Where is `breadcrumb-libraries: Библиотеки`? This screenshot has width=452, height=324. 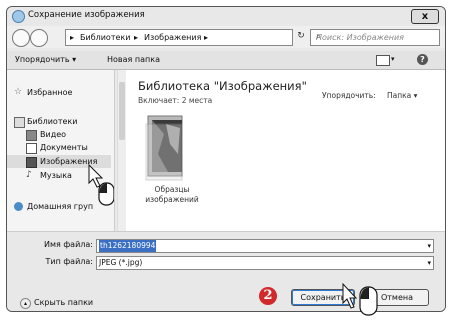
breadcrumb-libraries: Библиотеки is located at coordinates (105, 37).